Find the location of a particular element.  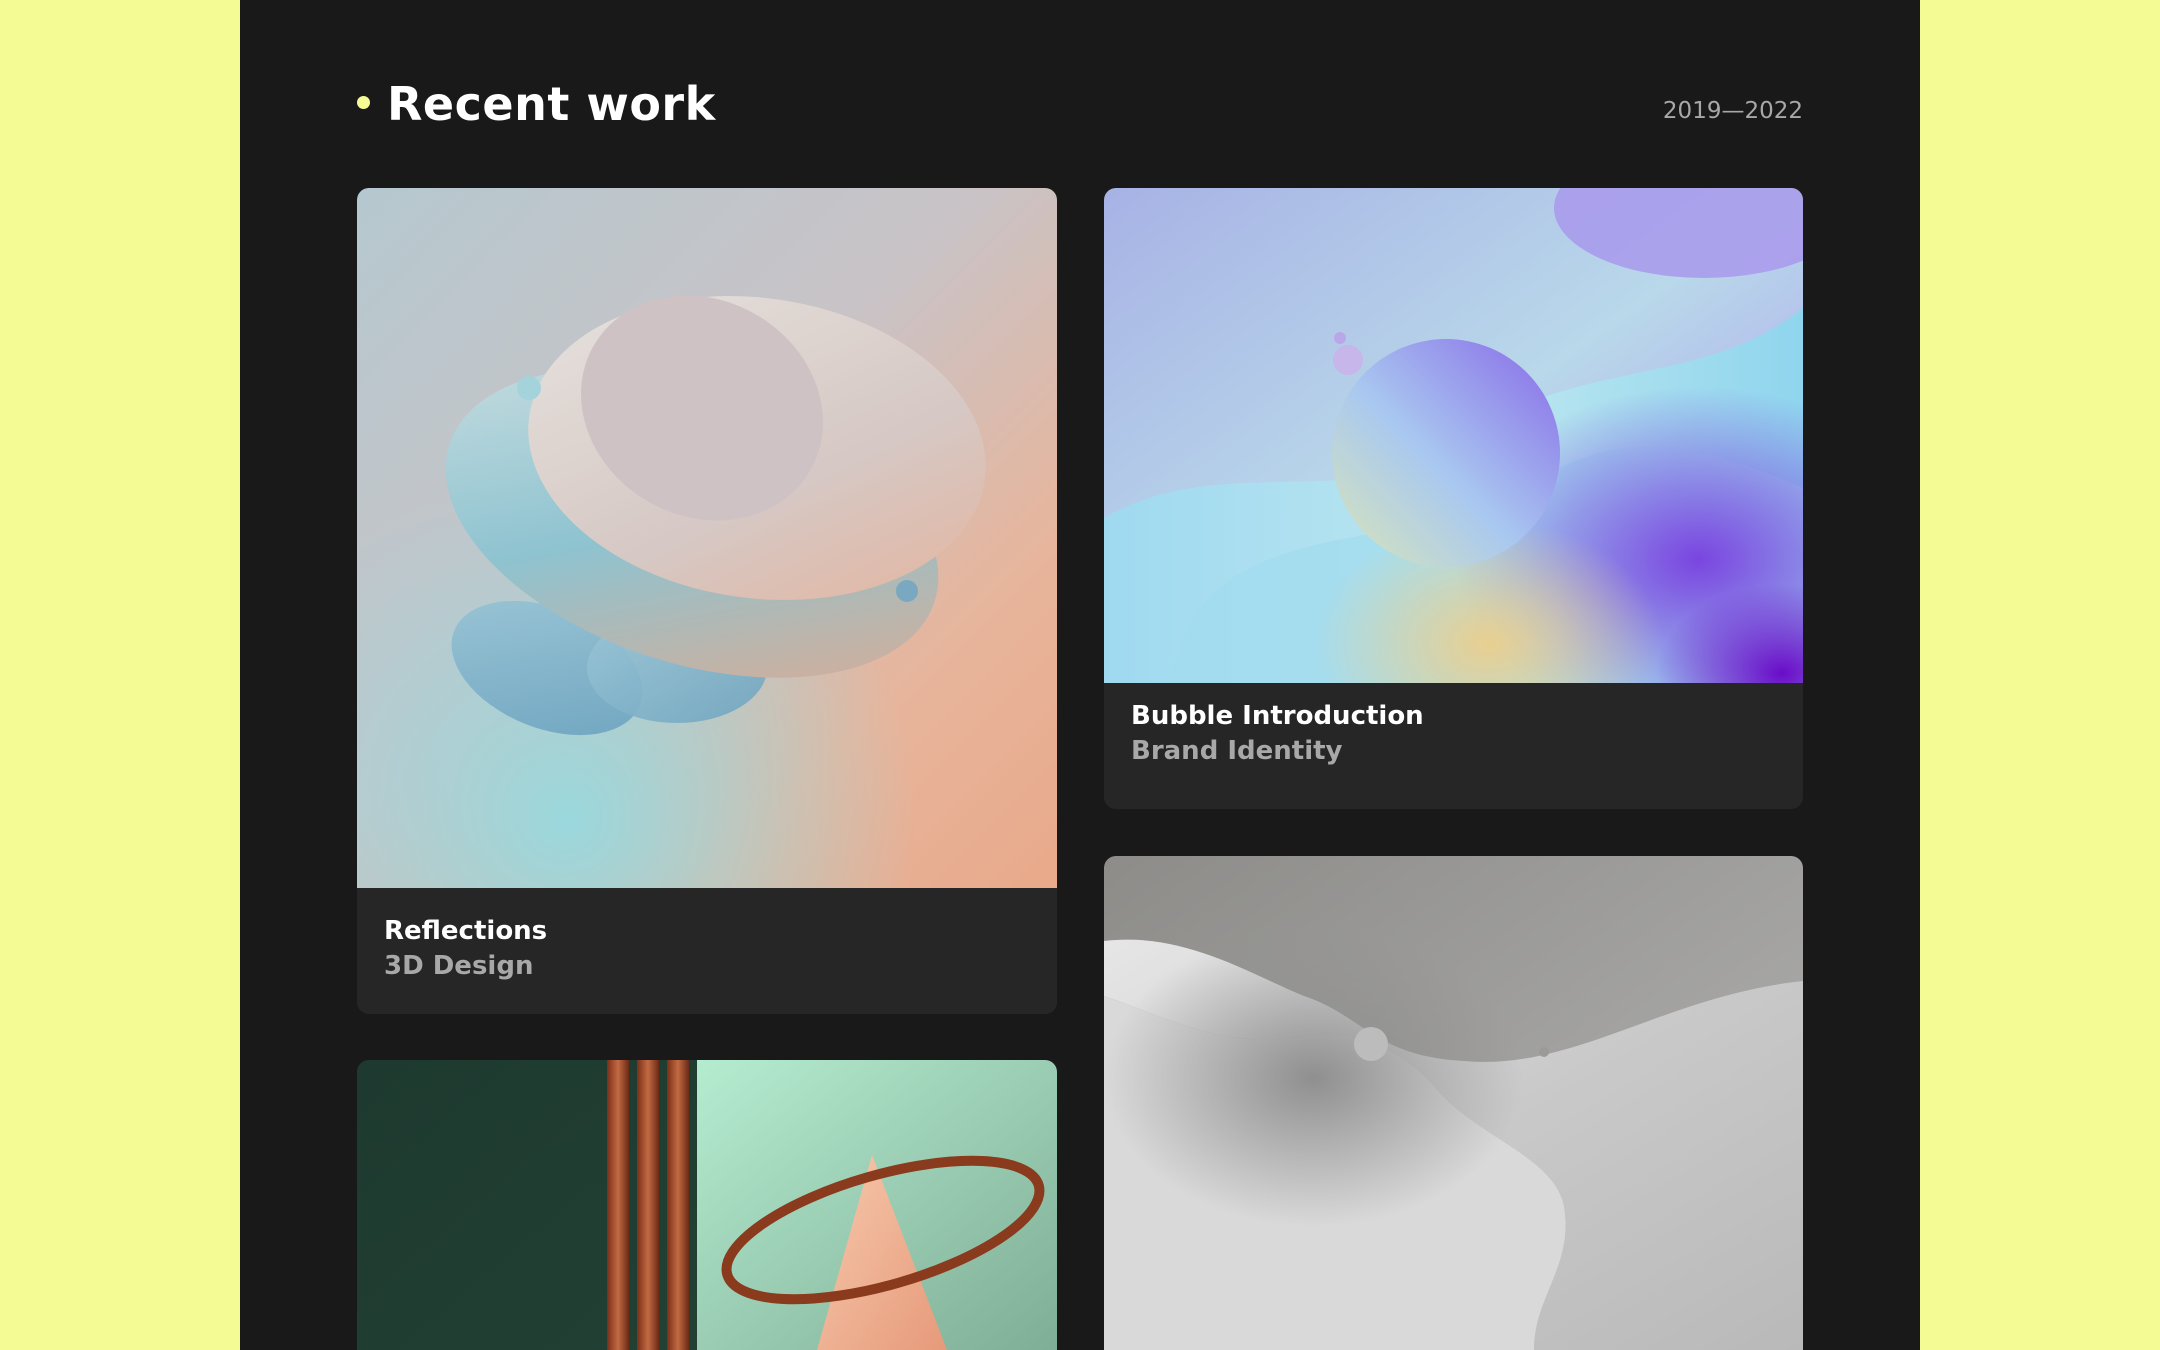

project-category: Brand Identity is located at coordinates (1237, 751).